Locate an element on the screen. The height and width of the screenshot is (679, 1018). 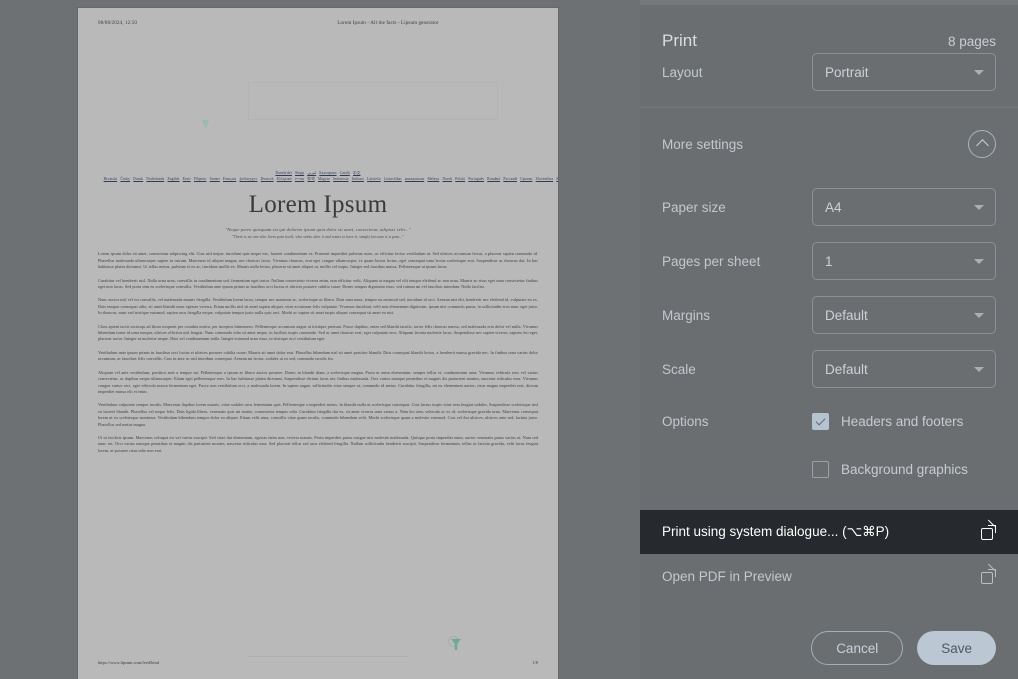
page-footer-url: https://www.lipsum.com/feed/html is located at coordinates (129, 662).